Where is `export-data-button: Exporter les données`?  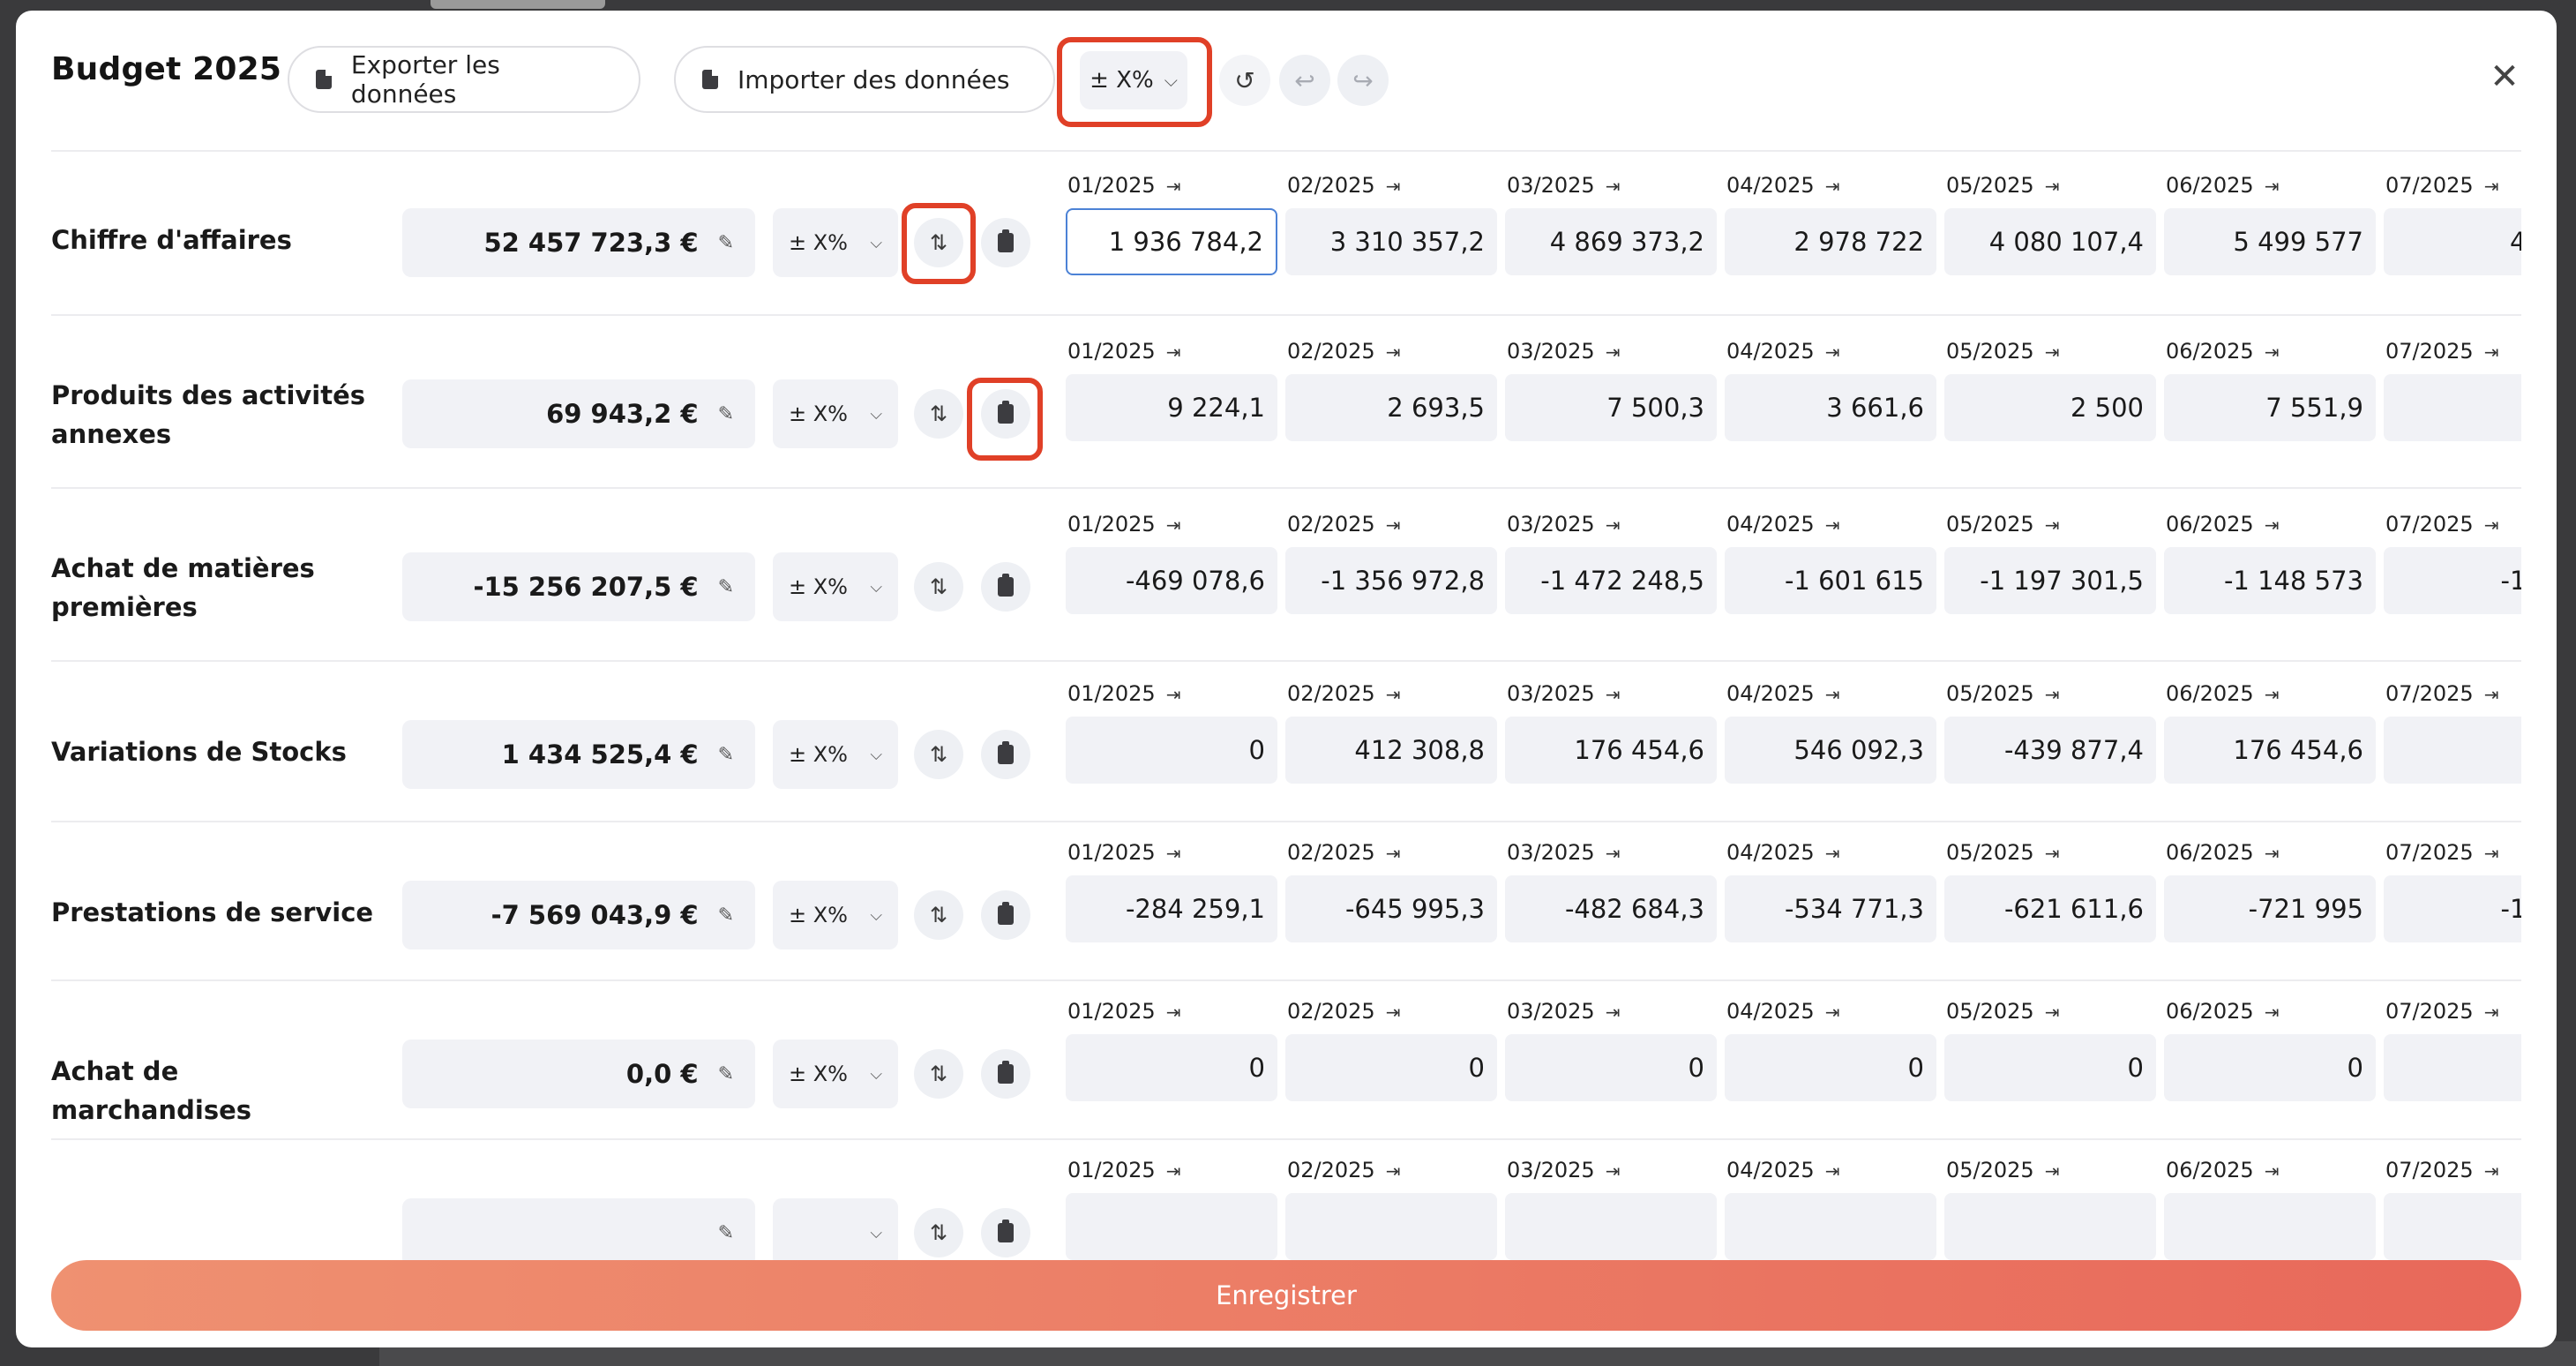
export-data-button: Exporter les données is located at coordinates (464, 79).